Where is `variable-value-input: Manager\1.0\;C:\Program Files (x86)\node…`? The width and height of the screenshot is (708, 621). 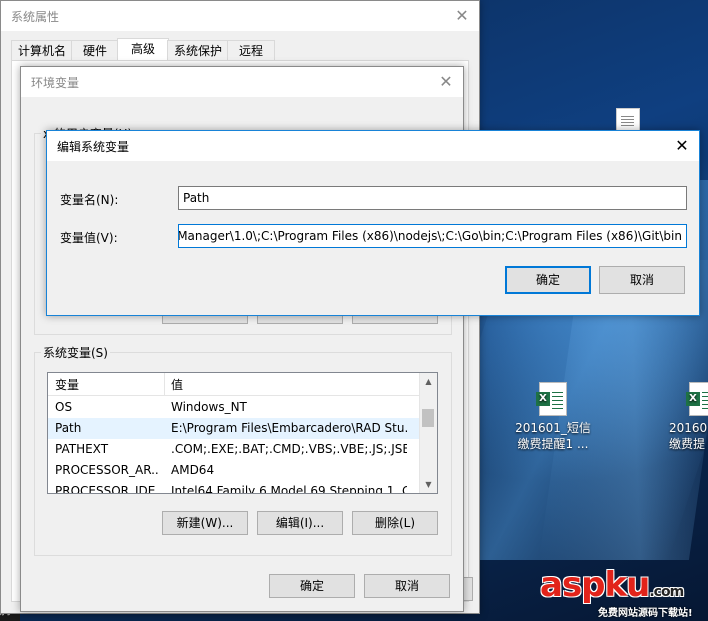
variable-value-input: Manager\1.0\;C:\Program Files (x86)\node… is located at coordinates (432, 236).